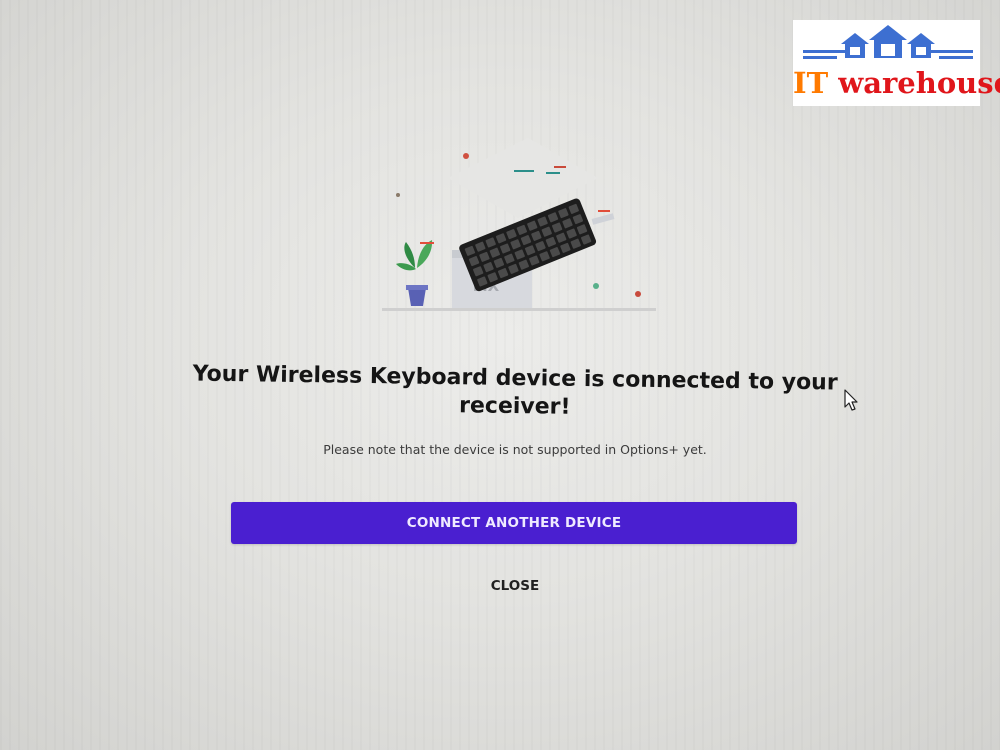 The width and height of the screenshot is (1000, 750). What do you see at coordinates (888, 42) in the screenshot?
I see `houses-logo-icon` at bounding box center [888, 42].